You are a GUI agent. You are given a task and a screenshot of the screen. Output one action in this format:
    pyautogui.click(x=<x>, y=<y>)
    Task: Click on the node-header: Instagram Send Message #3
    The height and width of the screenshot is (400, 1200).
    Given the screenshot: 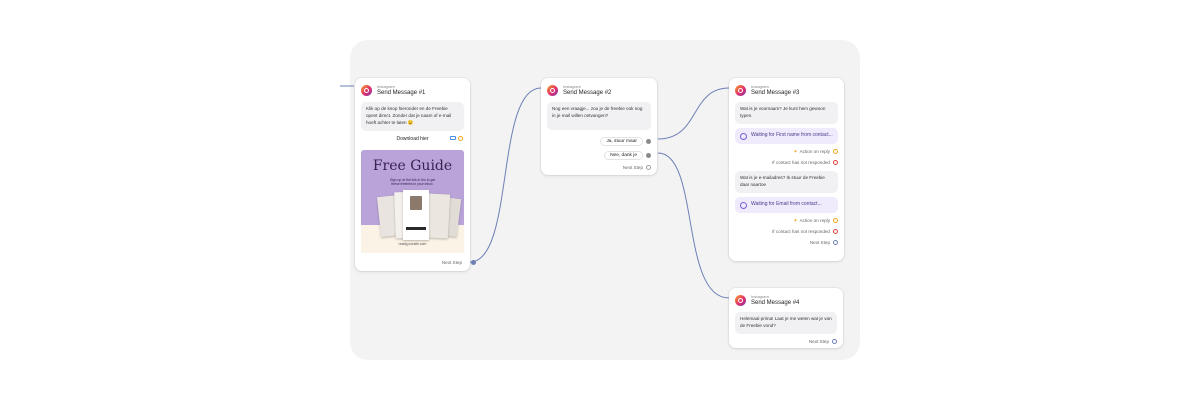 What is the action you would take?
    pyautogui.click(x=786, y=88)
    